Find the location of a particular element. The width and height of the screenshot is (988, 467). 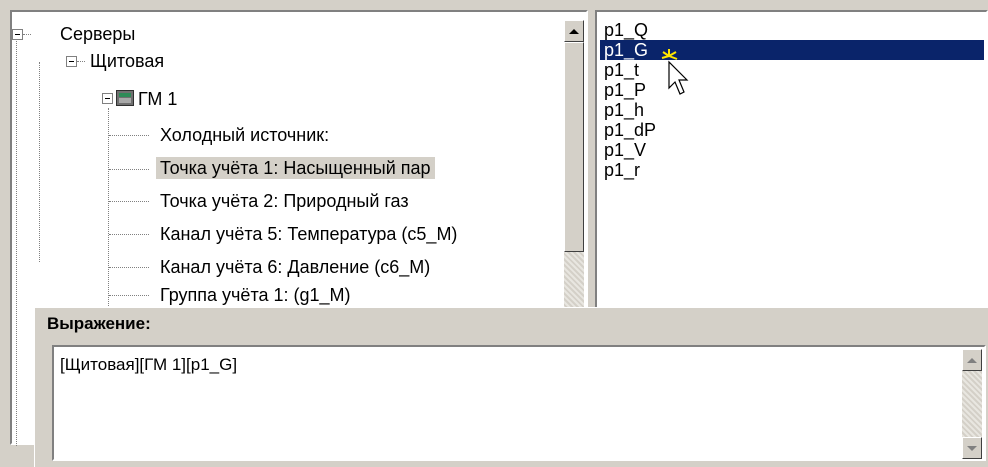

list-item: p1_dP is located at coordinates (792, 130).